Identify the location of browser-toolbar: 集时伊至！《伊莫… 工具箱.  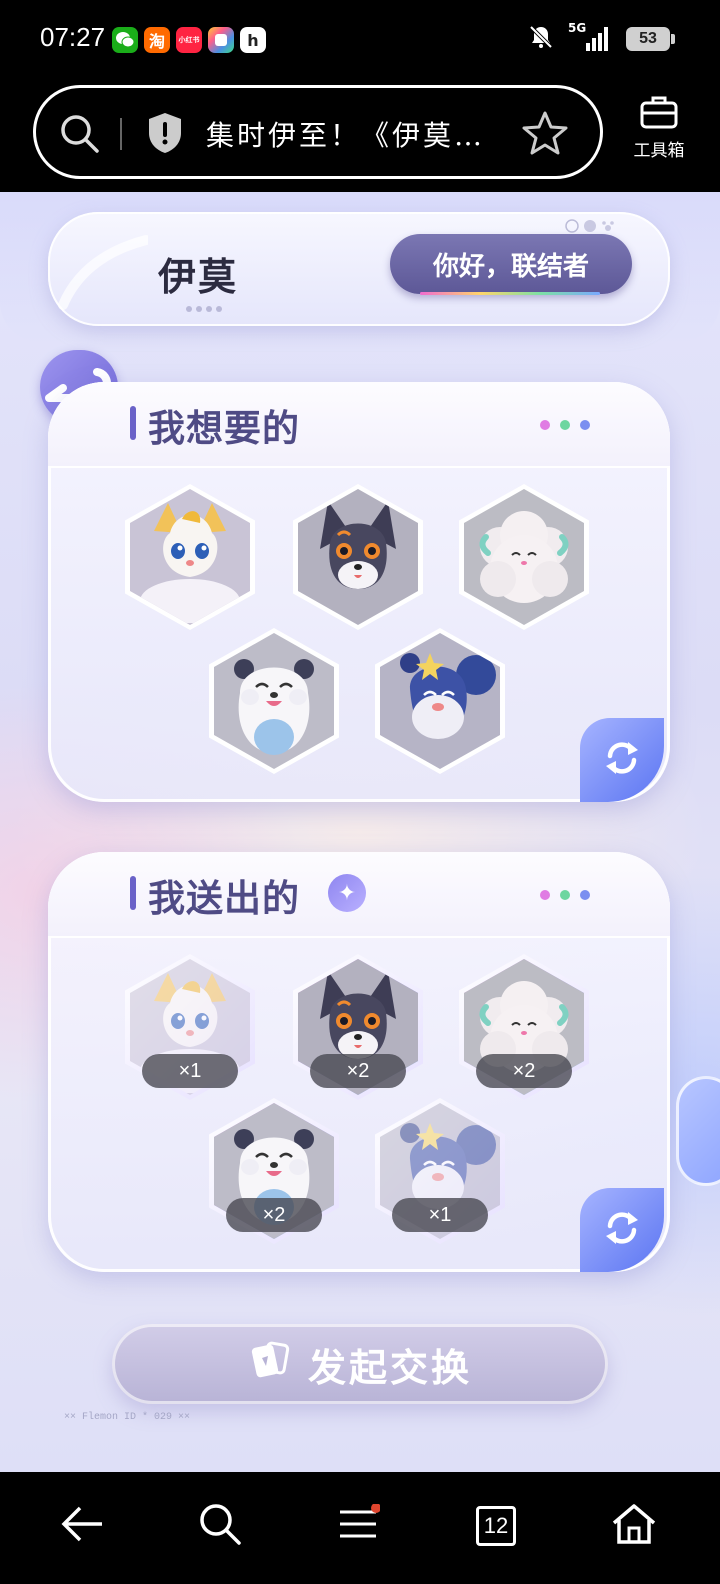
(360, 136).